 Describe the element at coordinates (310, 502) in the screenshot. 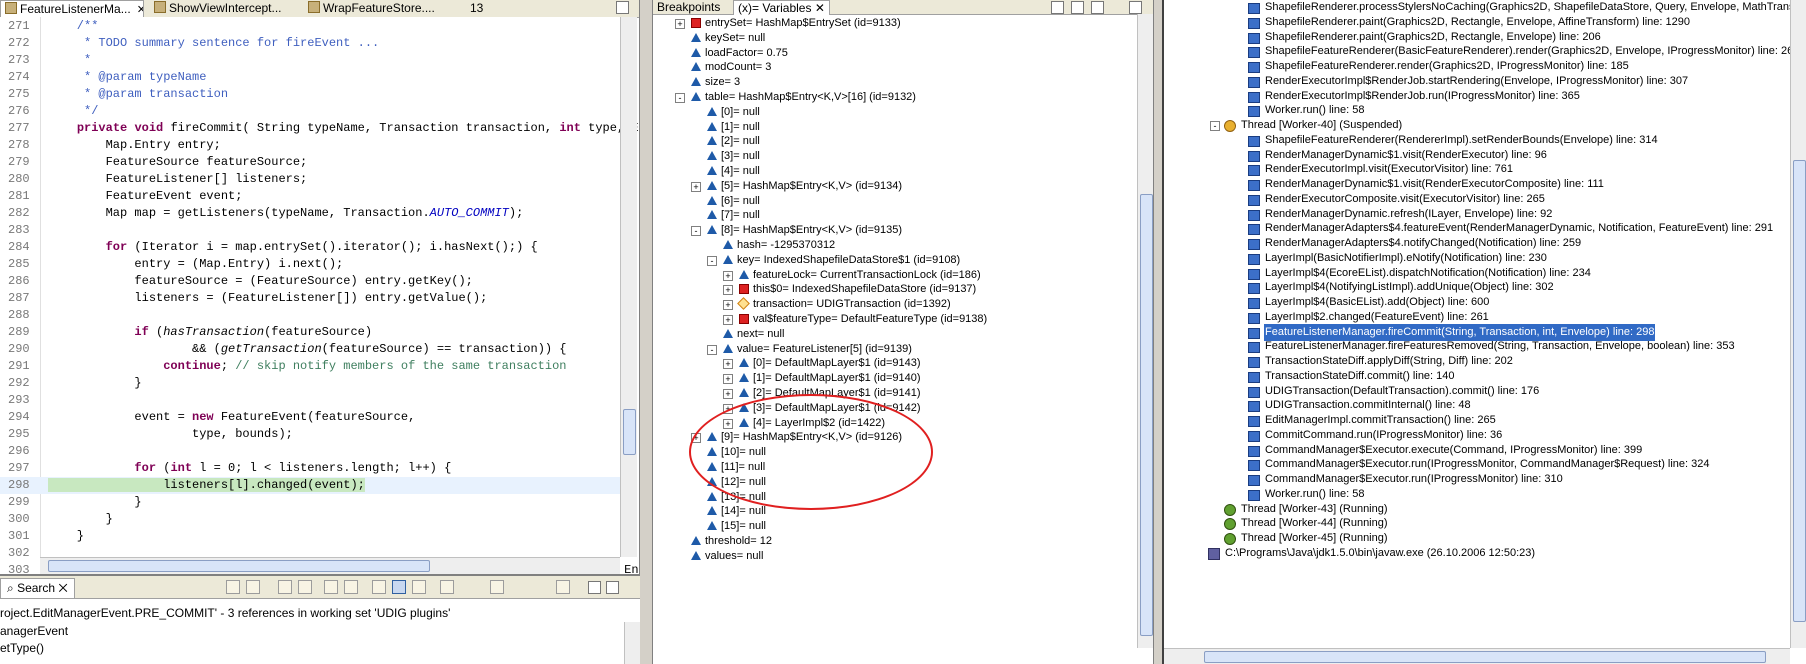

I see `code-line: 299 }` at that location.